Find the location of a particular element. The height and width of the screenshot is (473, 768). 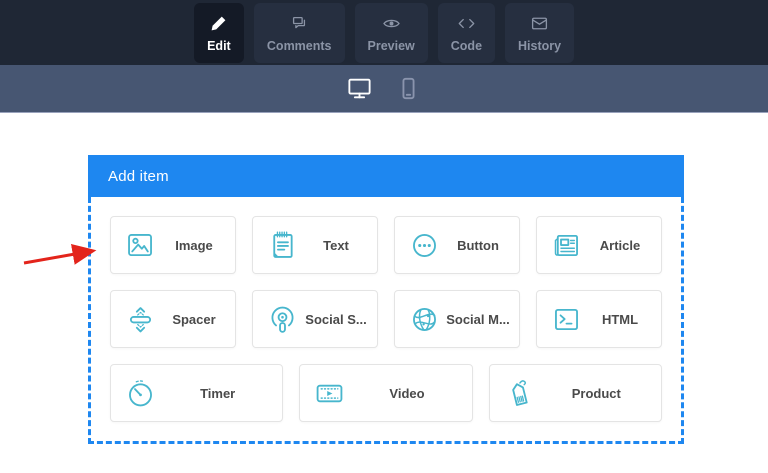

product-icon is located at coordinates (519, 393).